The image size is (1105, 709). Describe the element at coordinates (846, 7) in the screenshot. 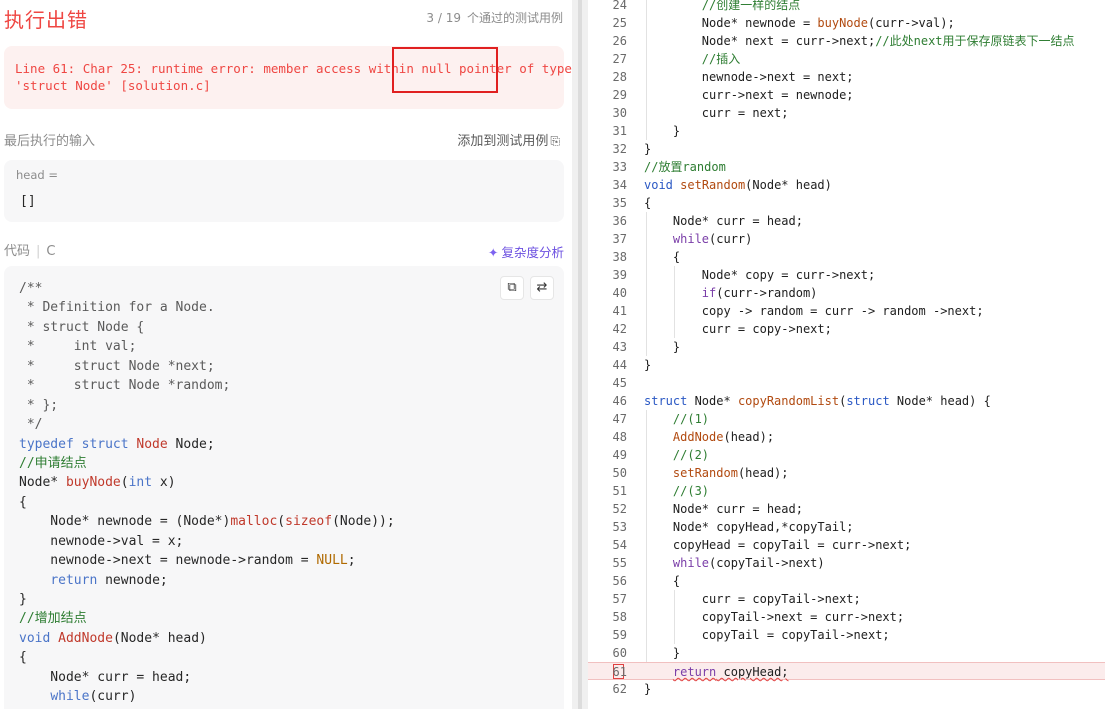

I see `editor-line: 24 //创建一样的结点` at that location.